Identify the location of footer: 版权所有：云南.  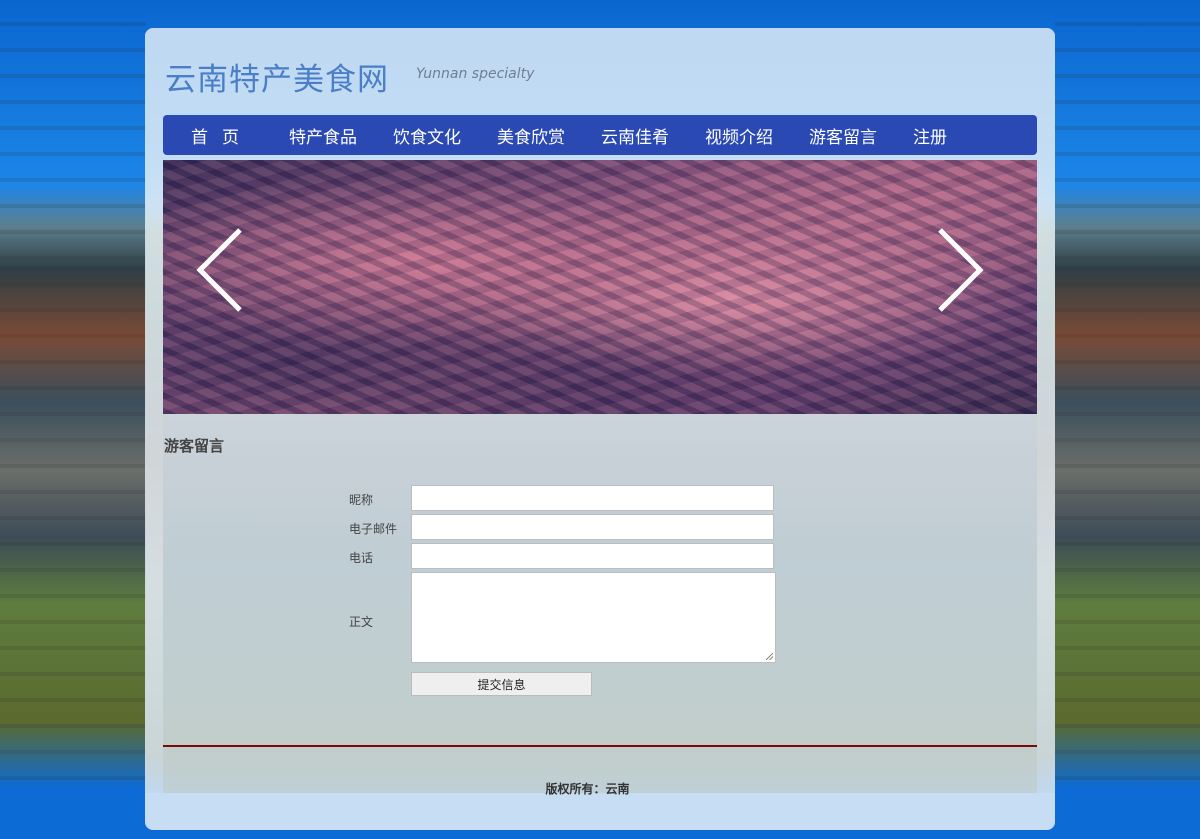
(600, 788).